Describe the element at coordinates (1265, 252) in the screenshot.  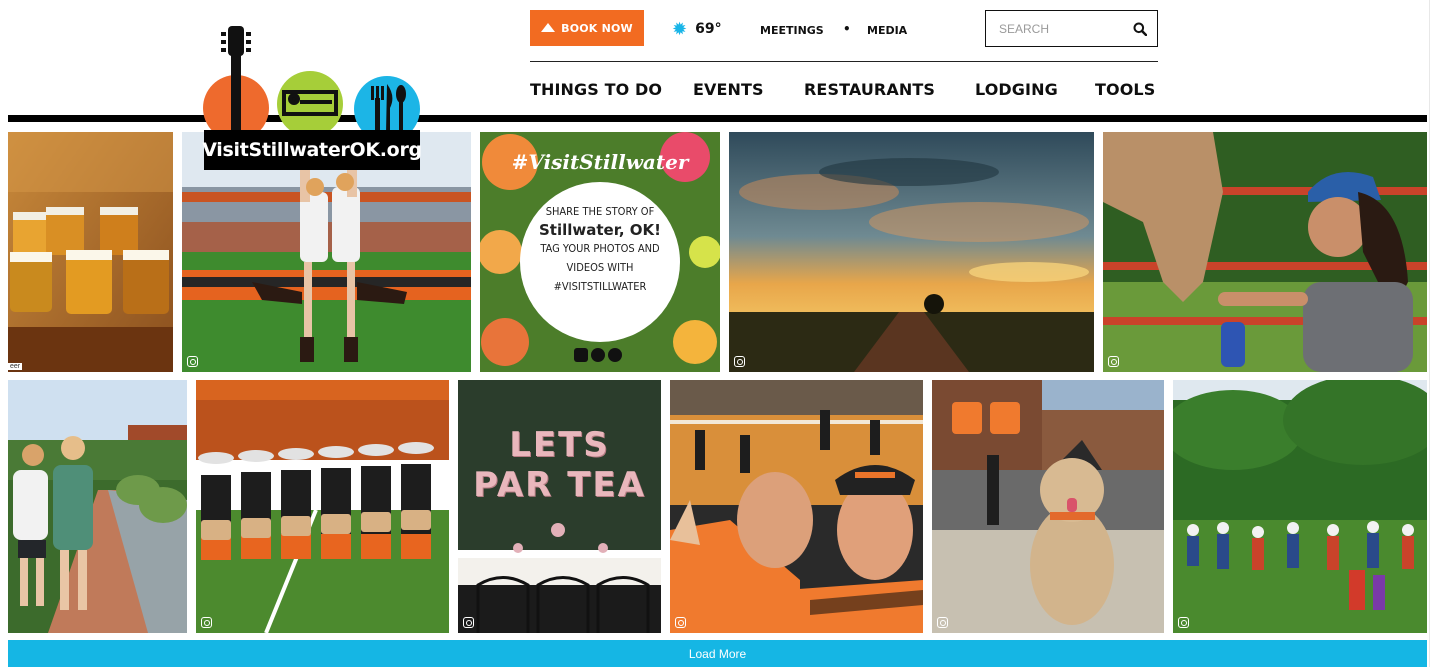
I see `feed-photo-camel-girl` at that location.